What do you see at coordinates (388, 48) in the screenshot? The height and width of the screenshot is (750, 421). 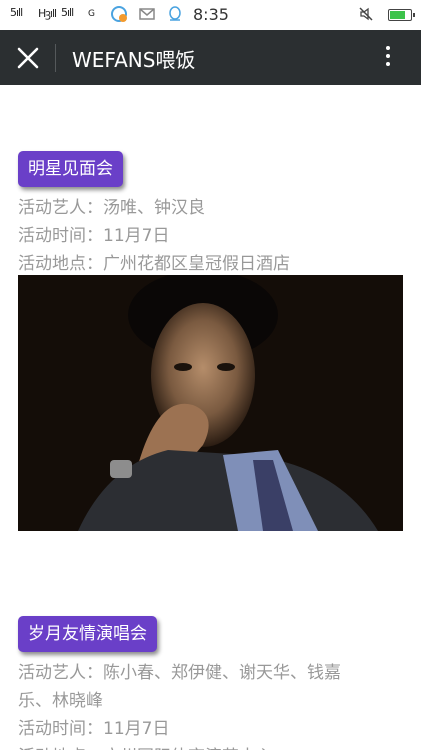 I see `more-vertical-icon` at bounding box center [388, 48].